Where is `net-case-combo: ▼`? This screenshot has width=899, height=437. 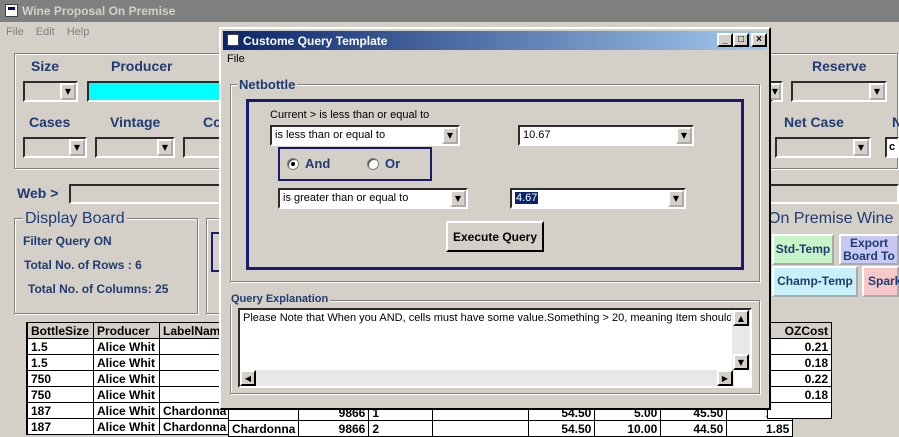 net-case-combo: ▼ is located at coordinates (823, 147).